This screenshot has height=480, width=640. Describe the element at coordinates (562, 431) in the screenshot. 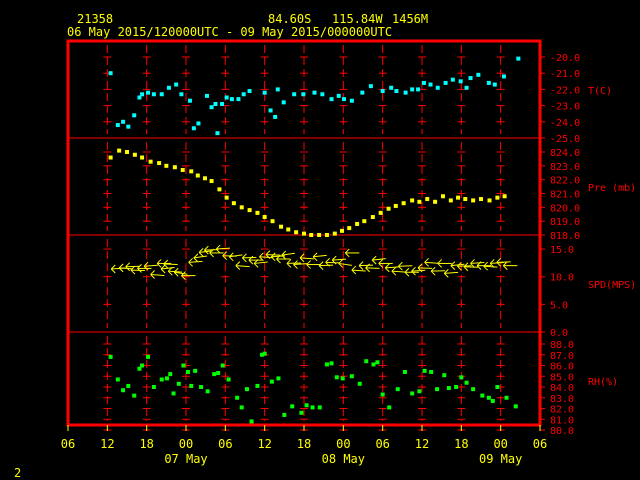

I see `y-tick-label: 80.0` at that location.